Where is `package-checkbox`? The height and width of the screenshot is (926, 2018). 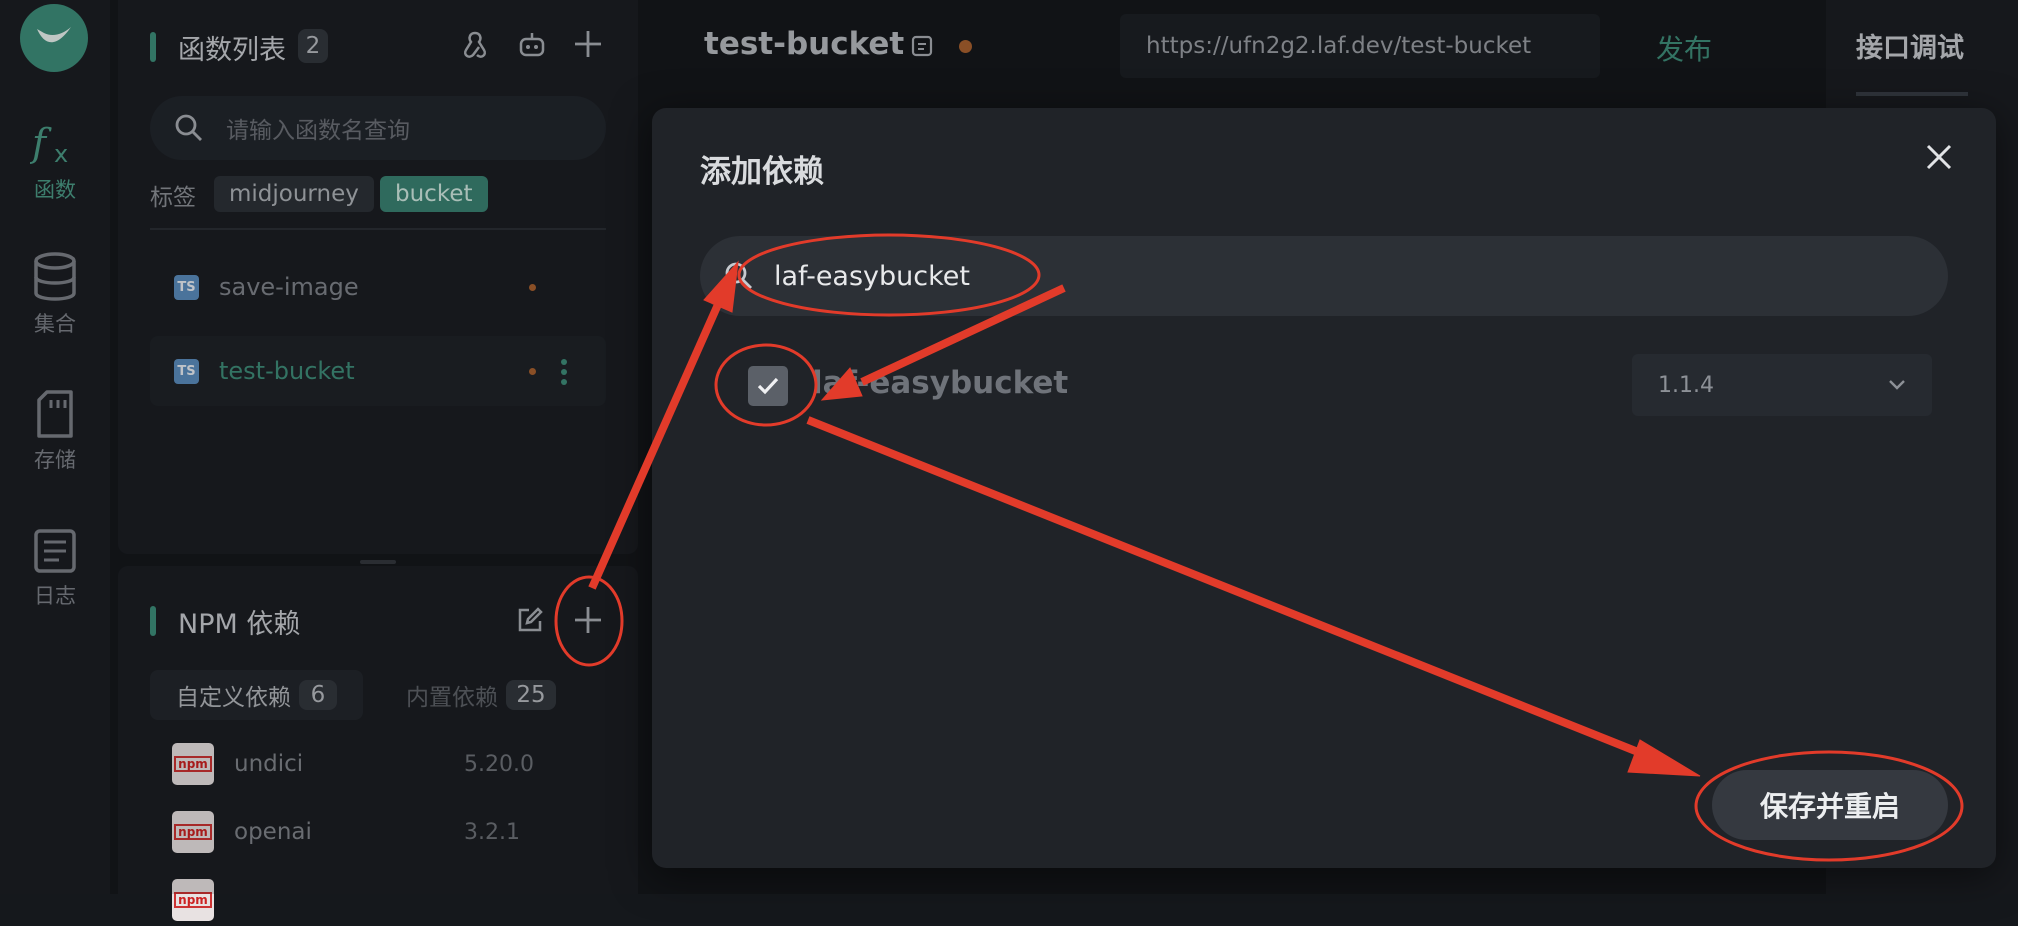 package-checkbox is located at coordinates (768, 386).